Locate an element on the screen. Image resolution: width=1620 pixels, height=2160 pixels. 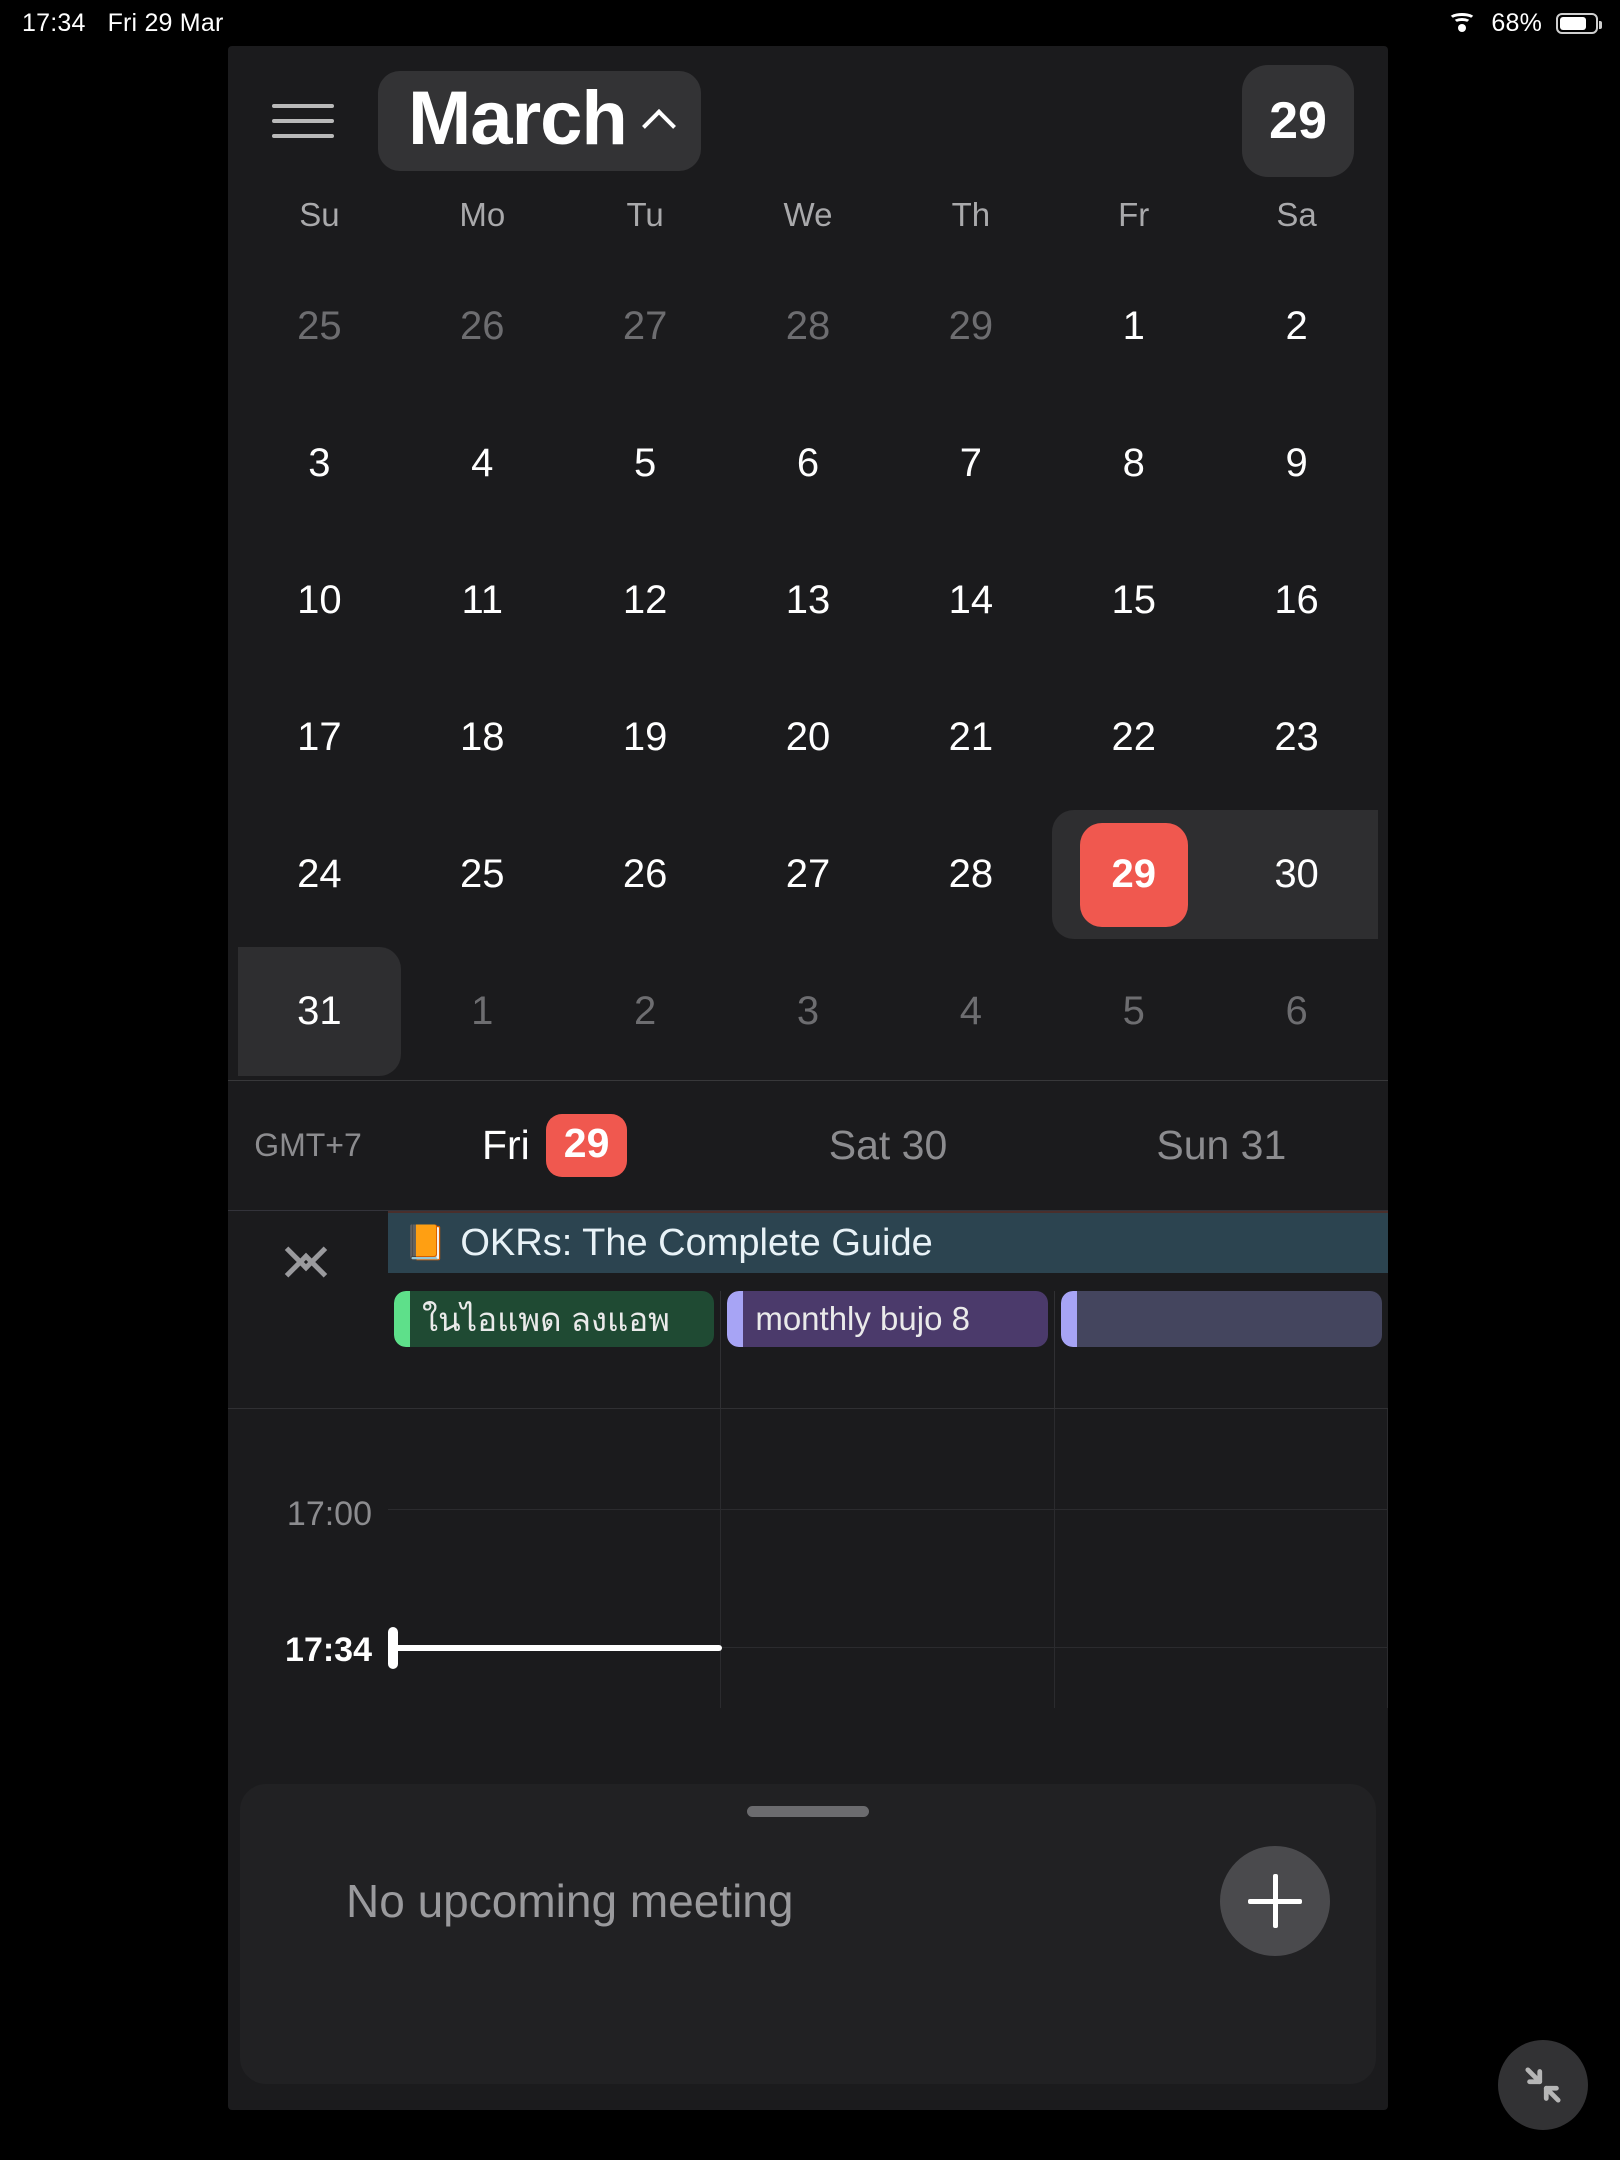
day-cell-8: 8 is located at coordinates (1133, 463).